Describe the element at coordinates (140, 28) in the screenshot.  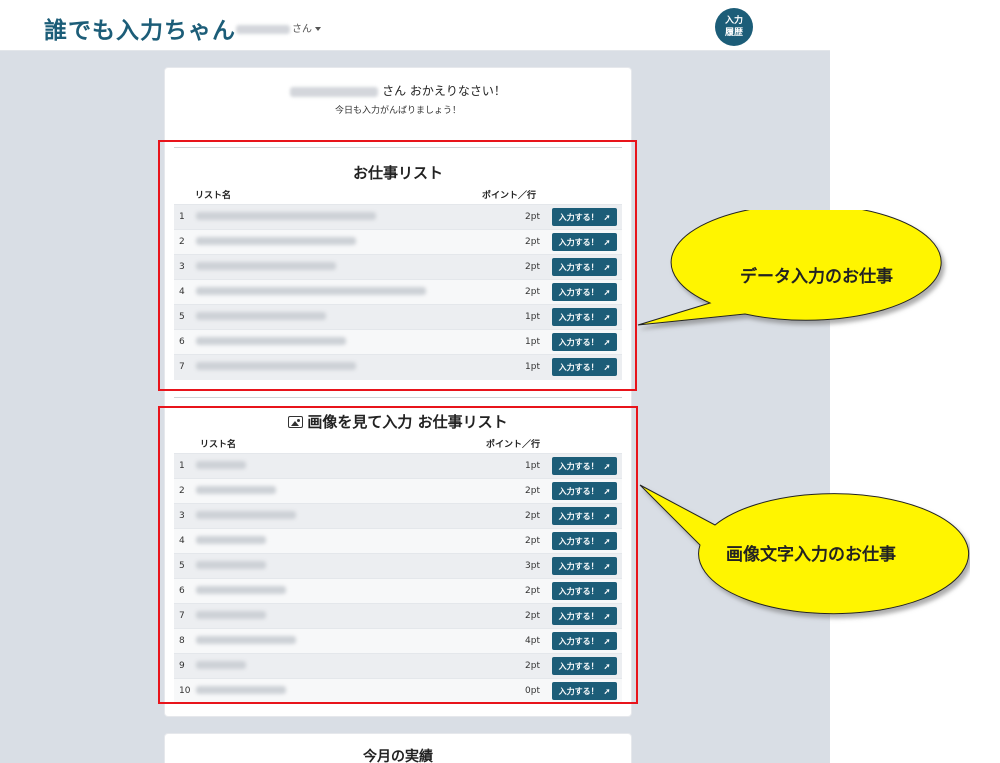
I see `brand-logo: 誰でも入力ちゃん` at that location.